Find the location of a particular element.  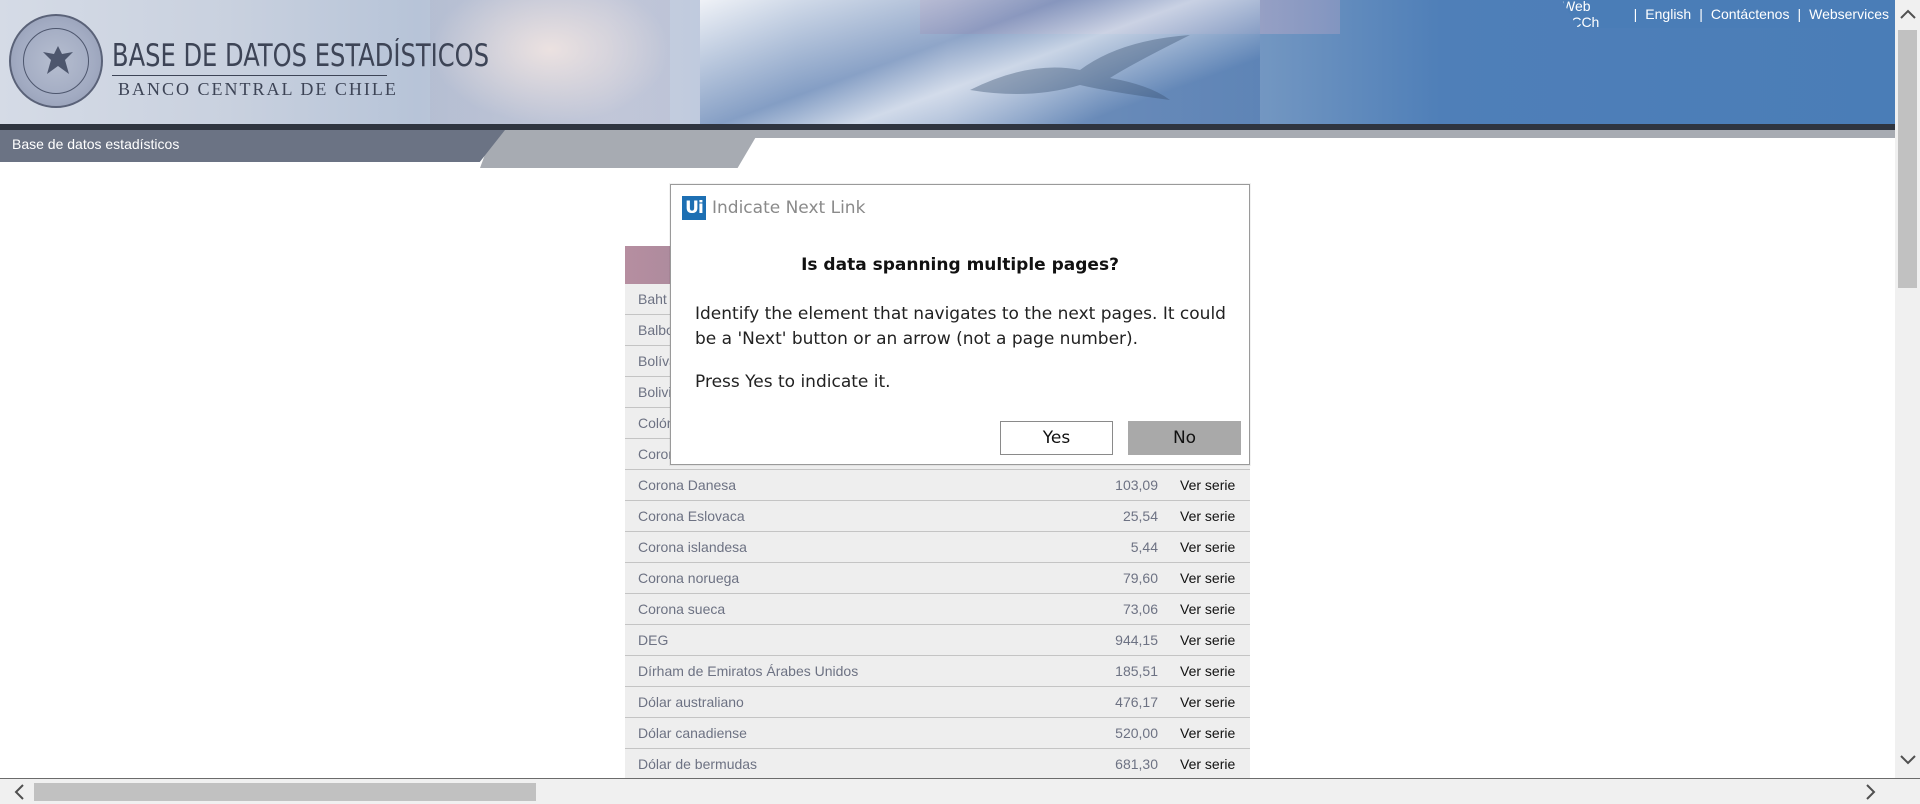

vertical-scrollbar is located at coordinates (1907, 389).